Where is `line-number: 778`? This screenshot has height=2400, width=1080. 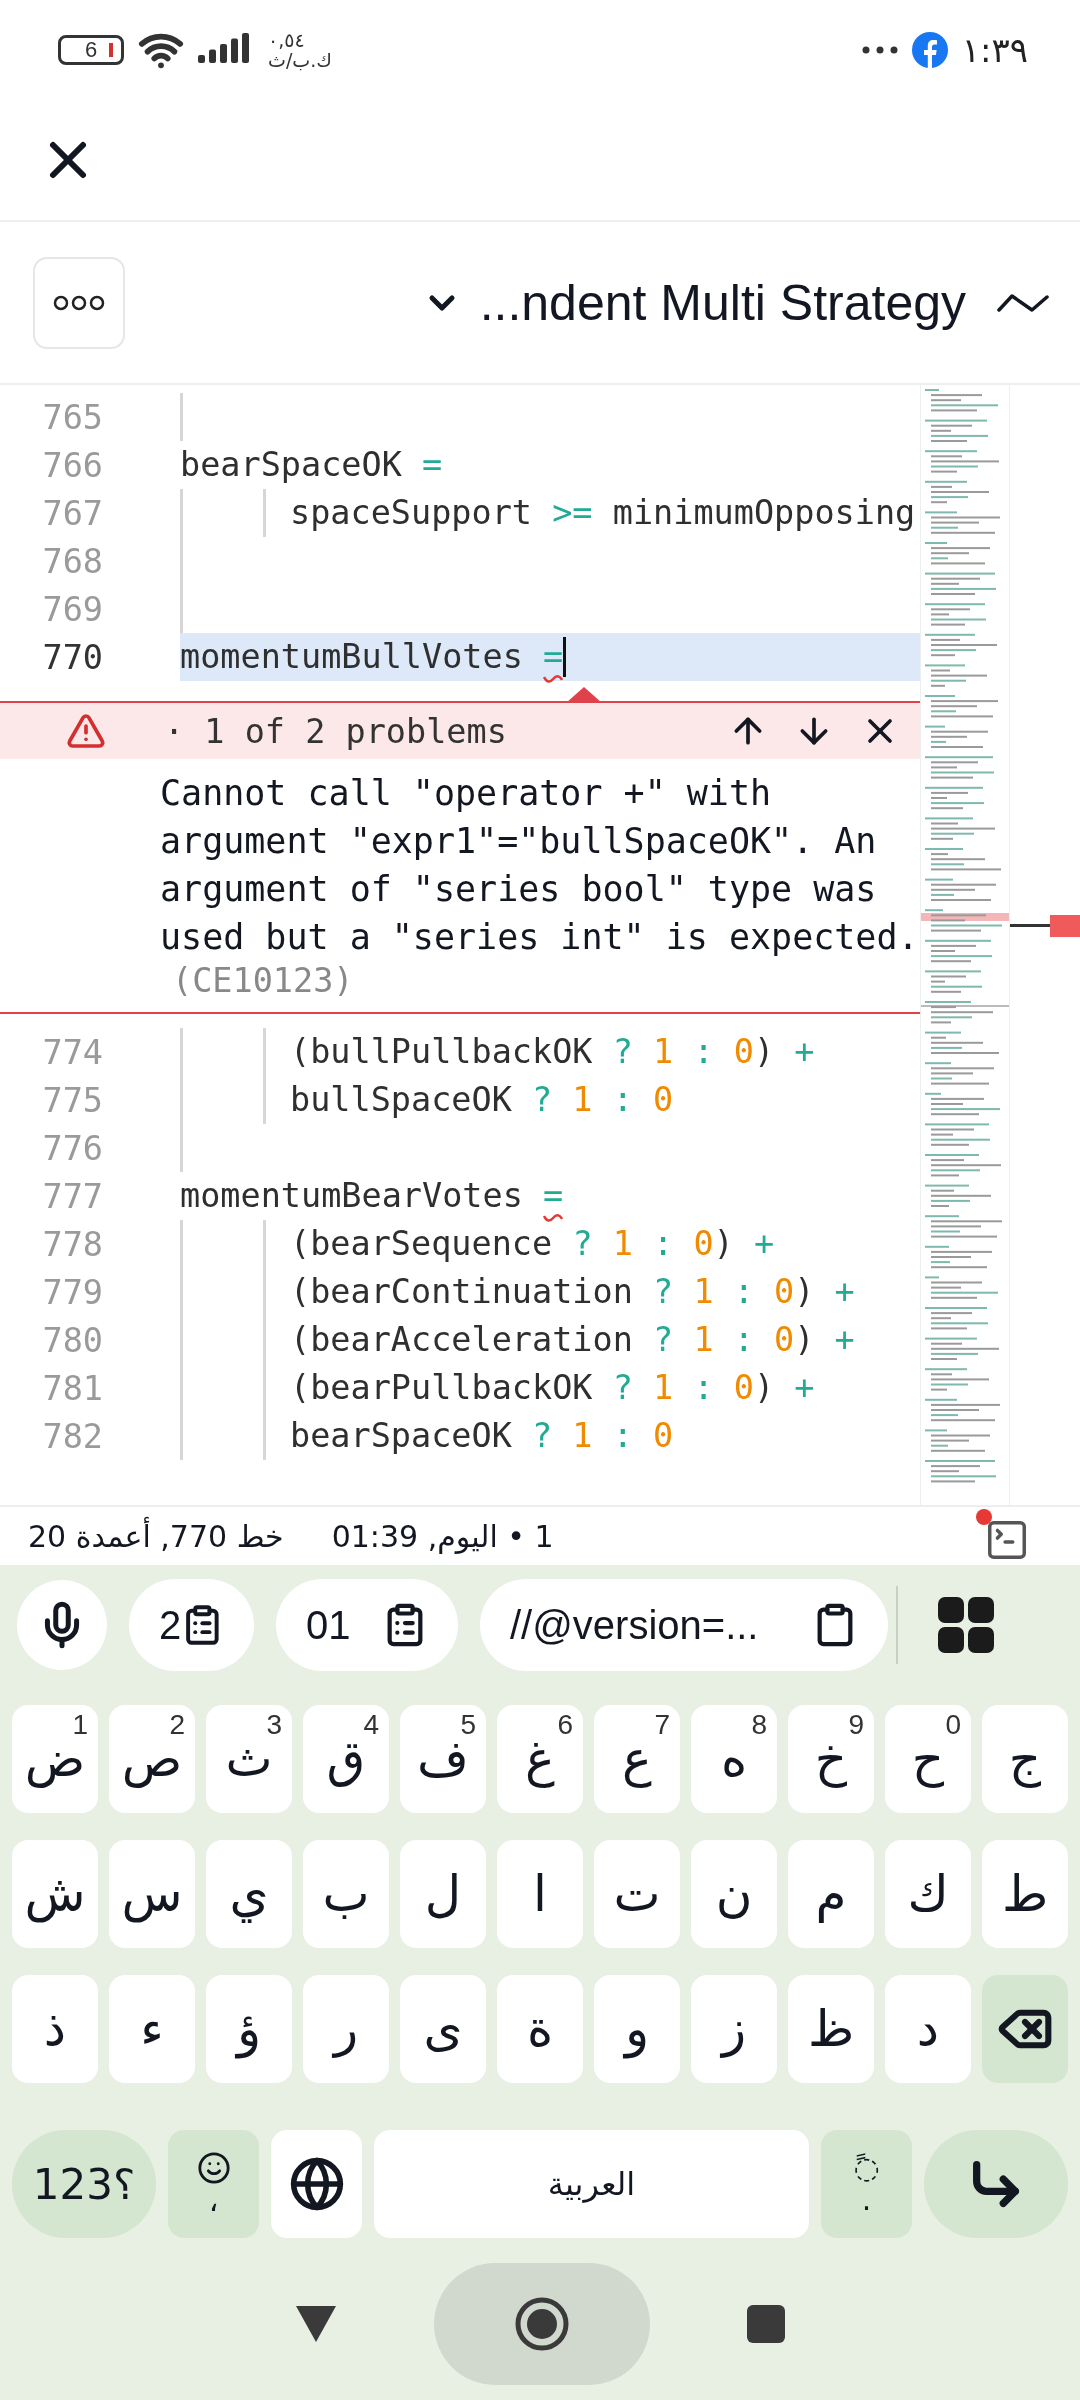
line-number: 778 is located at coordinates (72, 1244).